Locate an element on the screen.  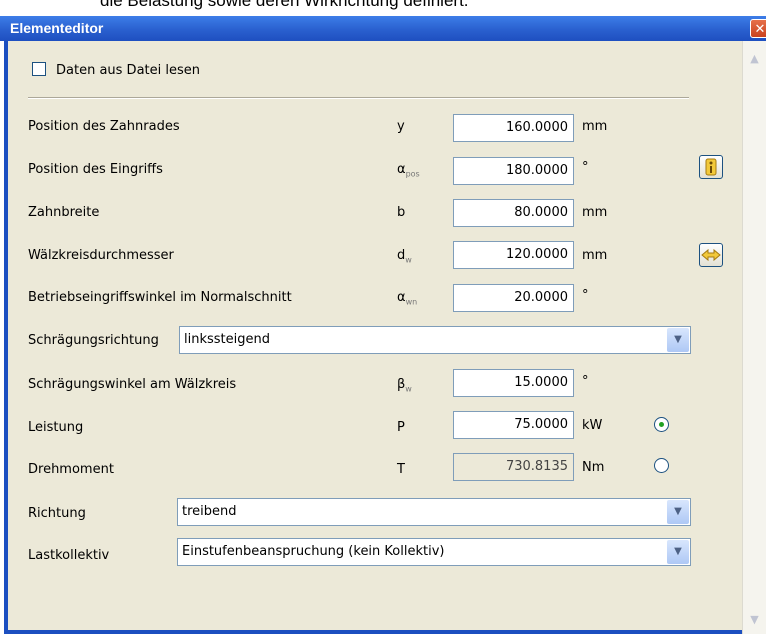
power-radio is located at coordinates (661, 424).